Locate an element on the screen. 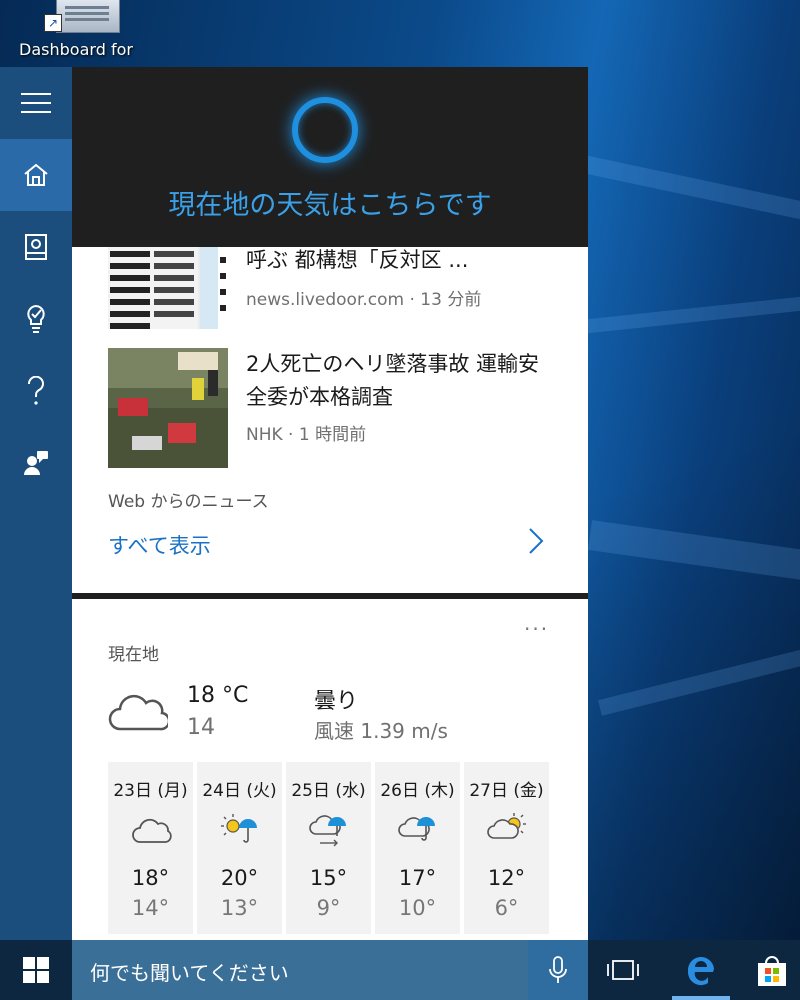 The image size is (800, 1000). store-button is located at coordinates (772, 971).